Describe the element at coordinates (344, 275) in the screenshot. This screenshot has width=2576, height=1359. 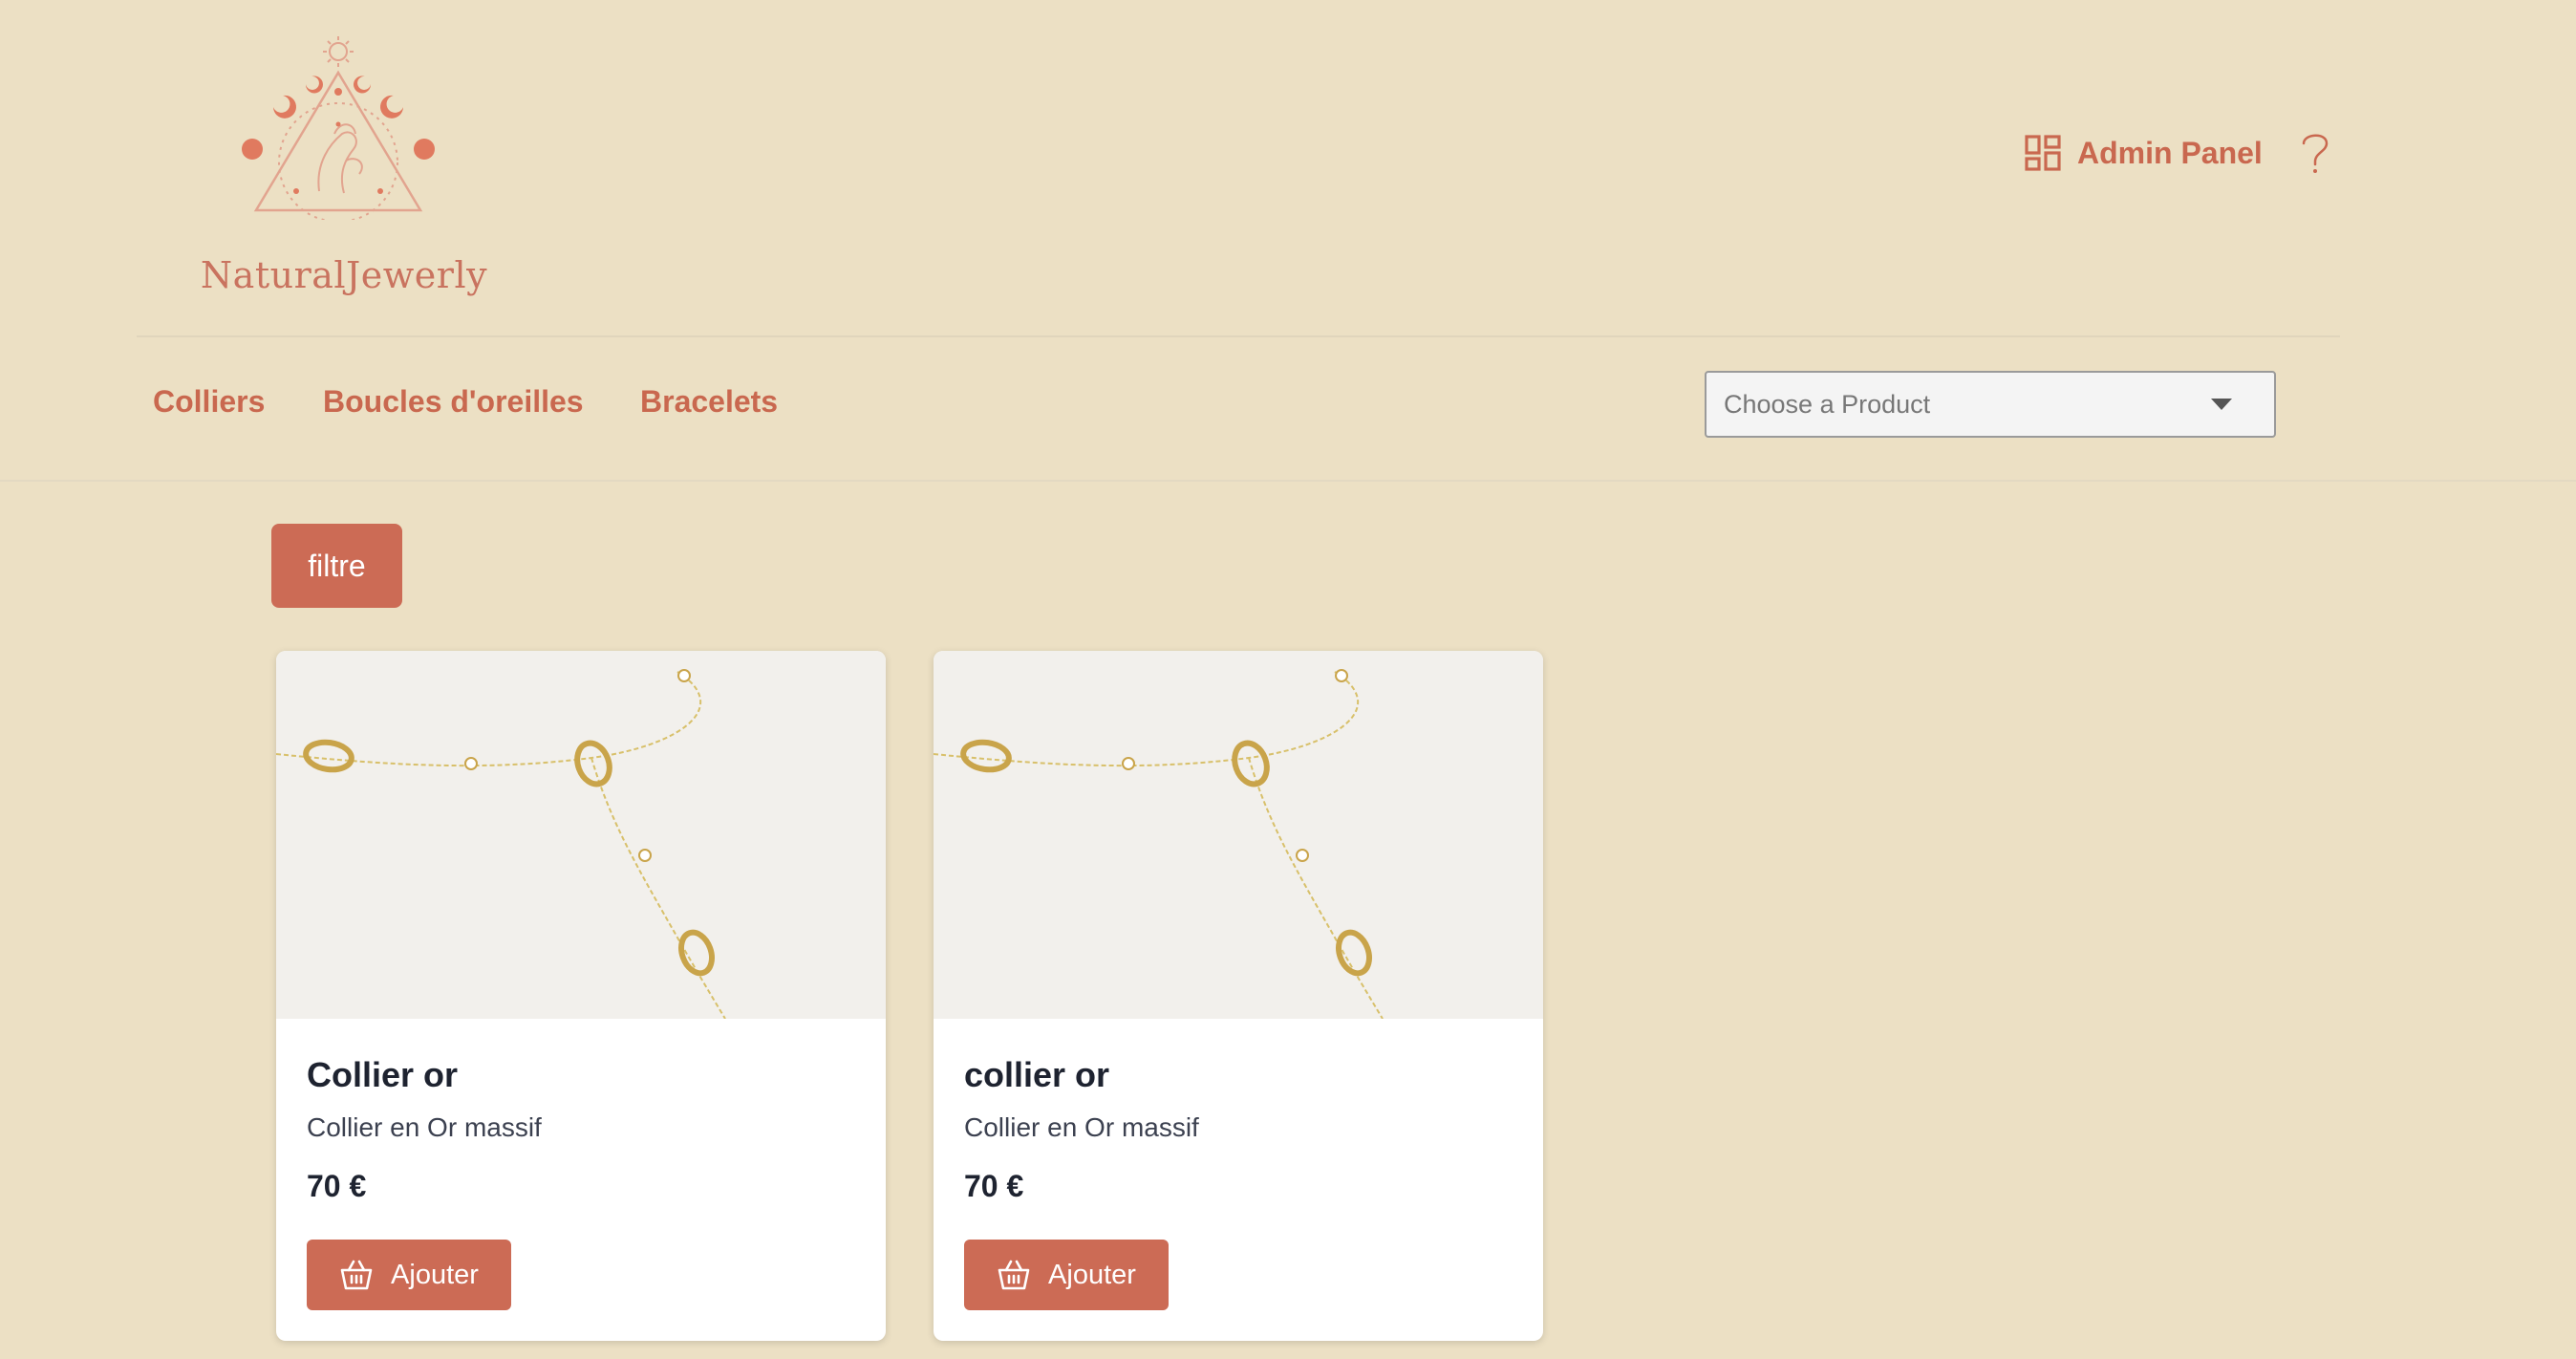
I see `brand-name: NaturalJewerly` at that location.